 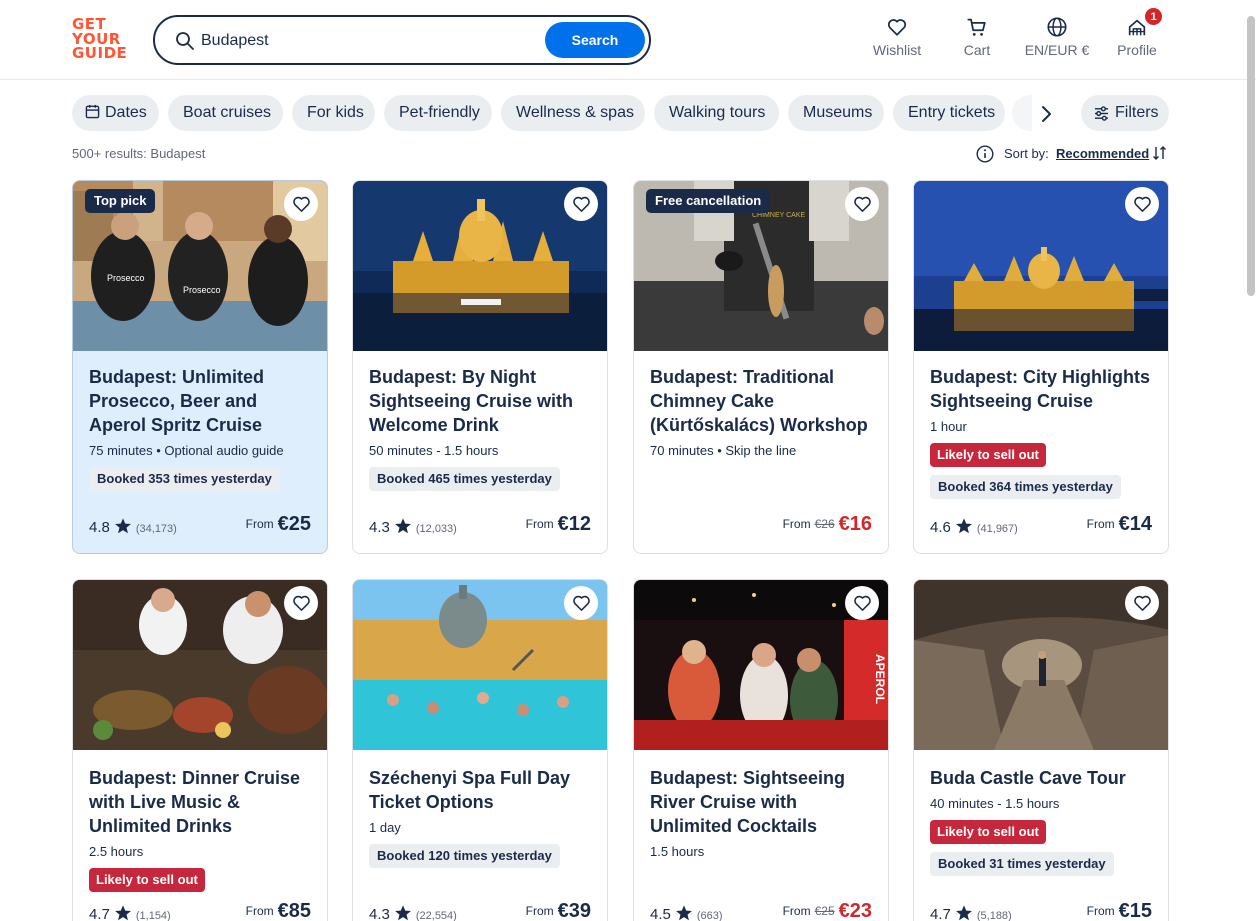 I want to click on activity-meta: 1.5 hours, so click(x=677, y=851).